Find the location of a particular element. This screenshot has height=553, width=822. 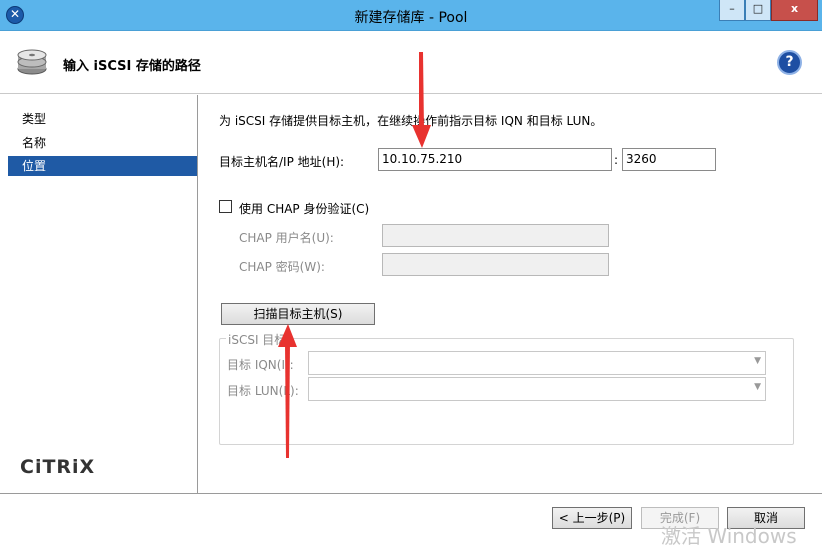

sidebar-item-name: 名称 is located at coordinates (102, 143).